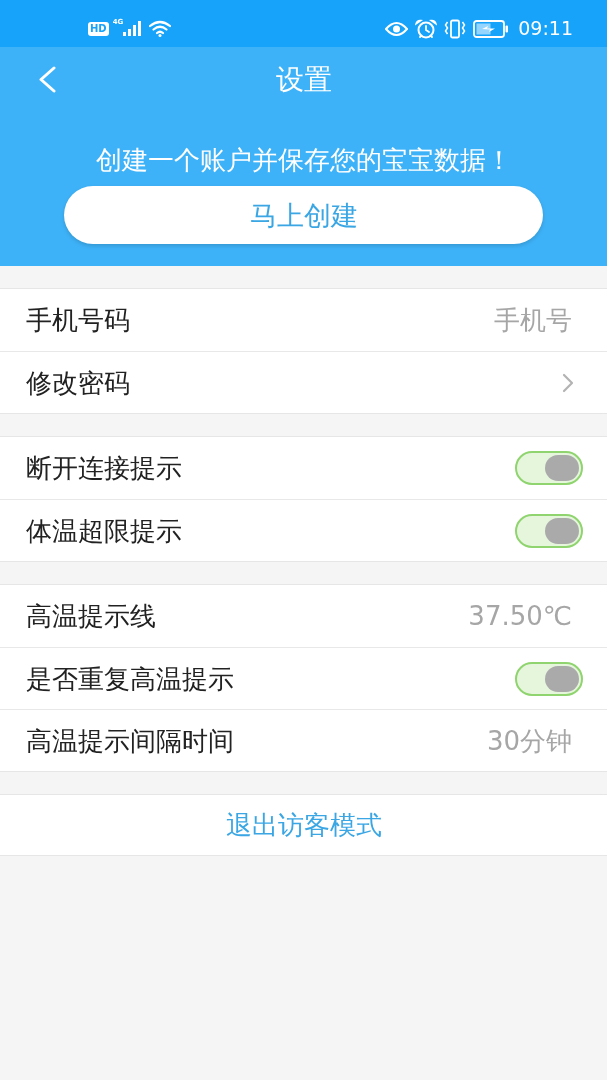 The height and width of the screenshot is (1080, 607). I want to click on battery-charging-icon, so click(491, 28).